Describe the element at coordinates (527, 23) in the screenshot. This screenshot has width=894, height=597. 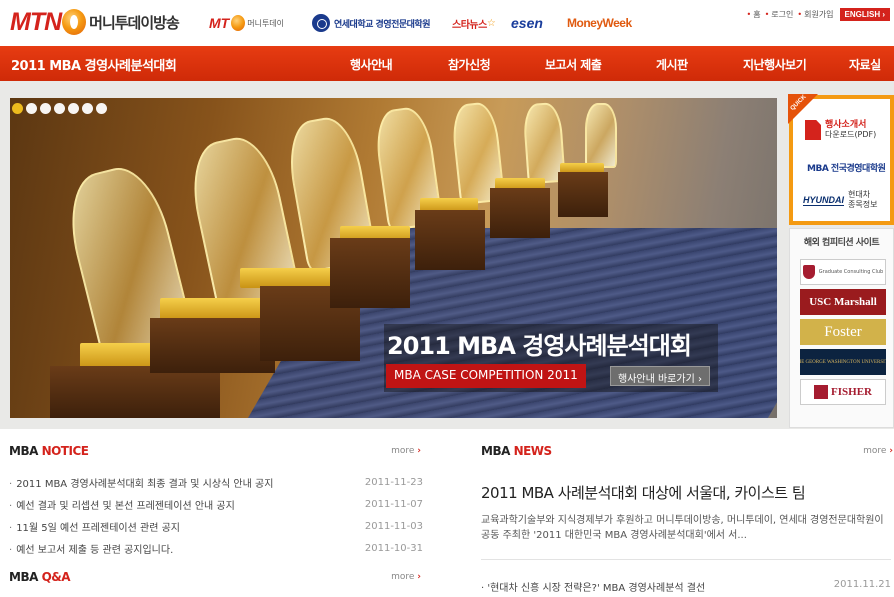
I see `partner-esen-logo: esen` at that location.